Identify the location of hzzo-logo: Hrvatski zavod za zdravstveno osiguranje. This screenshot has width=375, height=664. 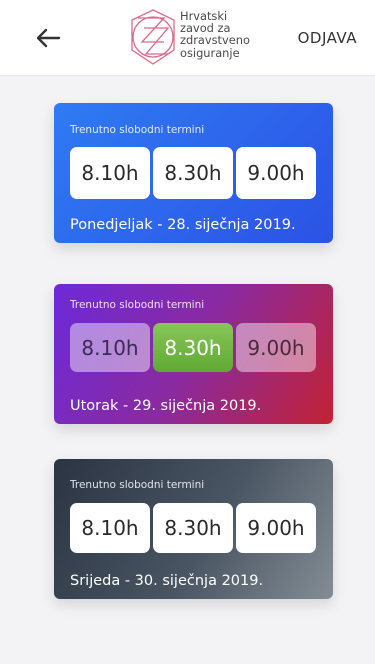
(203, 37).